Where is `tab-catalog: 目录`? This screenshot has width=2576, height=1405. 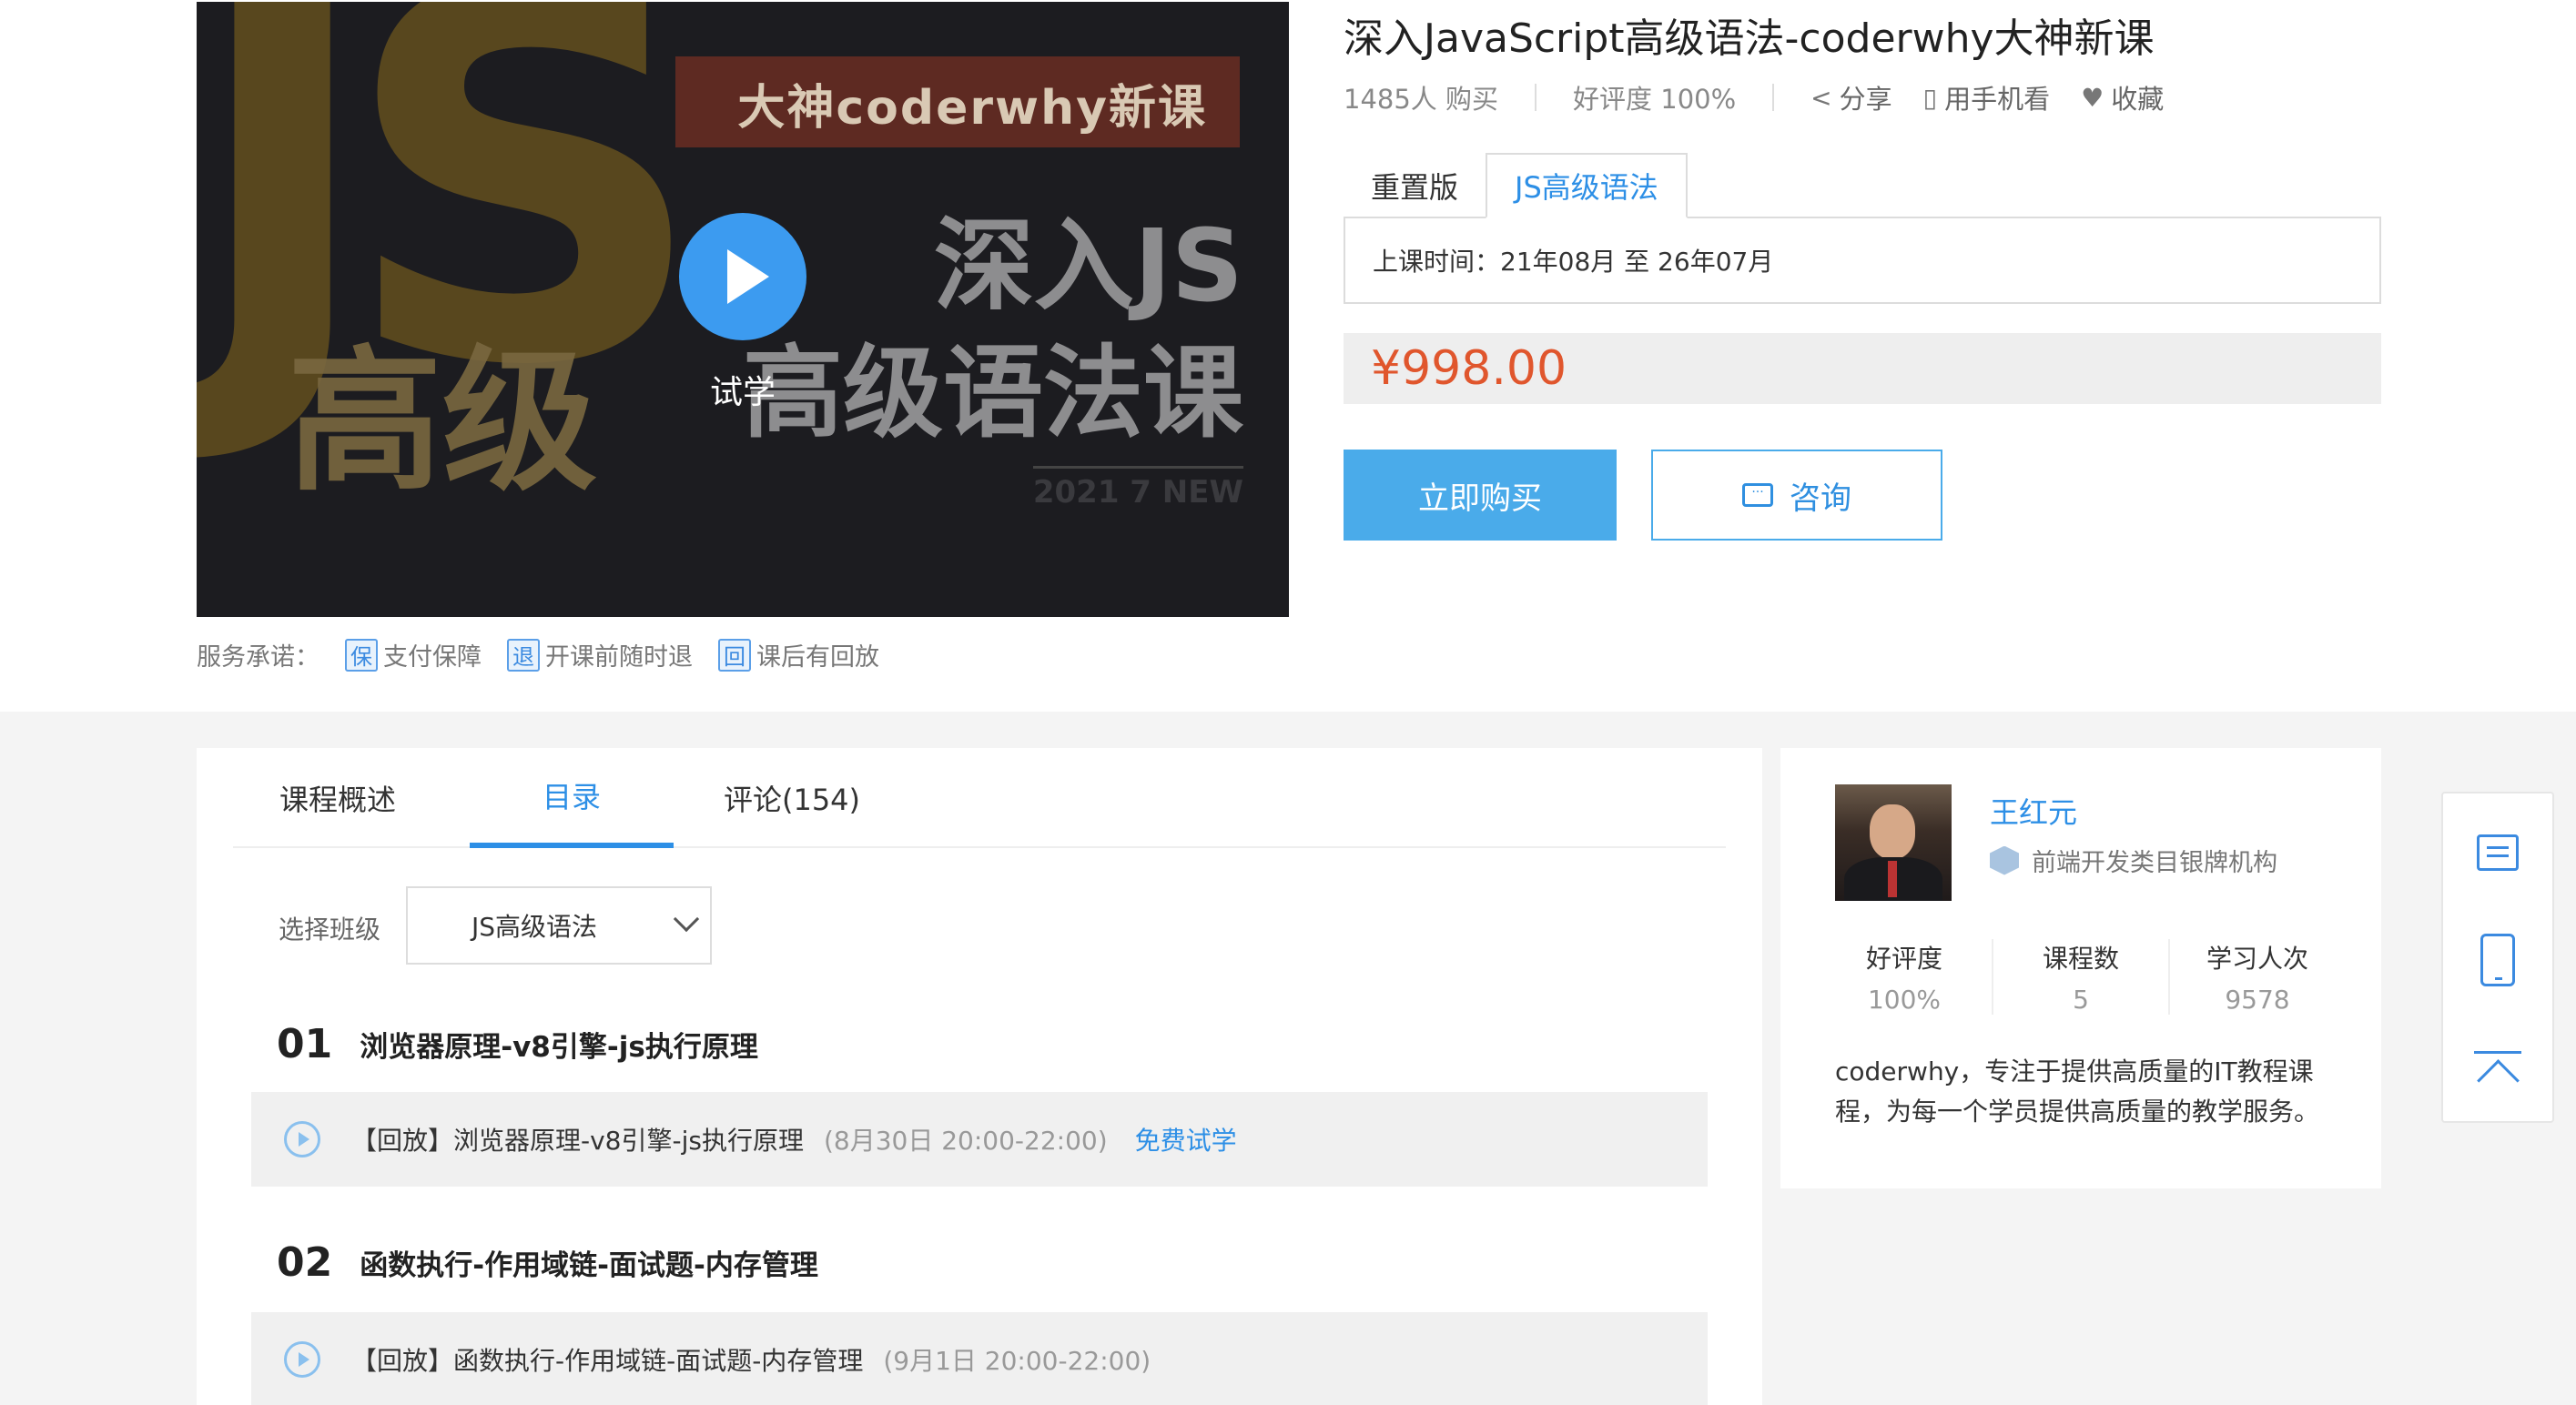
tab-catalog: 目录 is located at coordinates (572, 798).